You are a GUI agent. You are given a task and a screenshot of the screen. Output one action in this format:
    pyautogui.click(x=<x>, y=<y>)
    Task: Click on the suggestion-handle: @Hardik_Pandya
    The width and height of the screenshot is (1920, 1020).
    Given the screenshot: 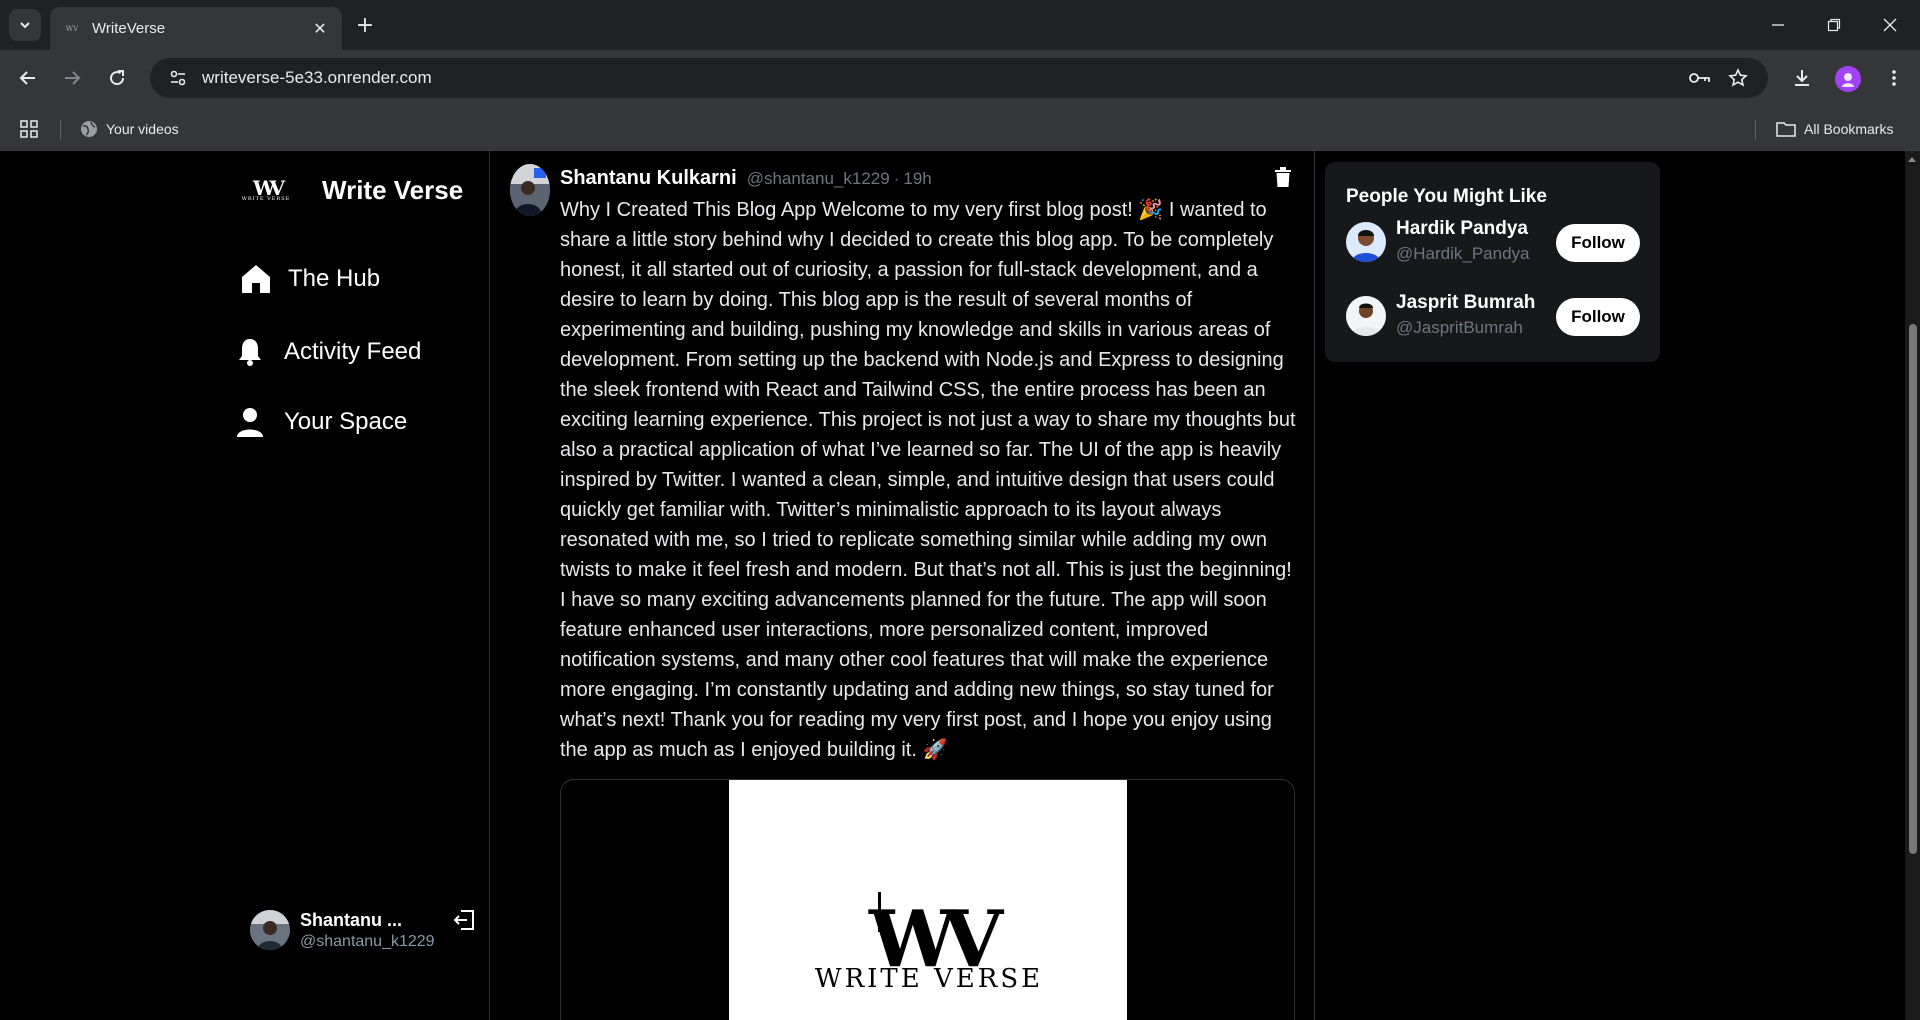 What is the action you would take?
    pyautogui.click(x=1463, y=253)
    